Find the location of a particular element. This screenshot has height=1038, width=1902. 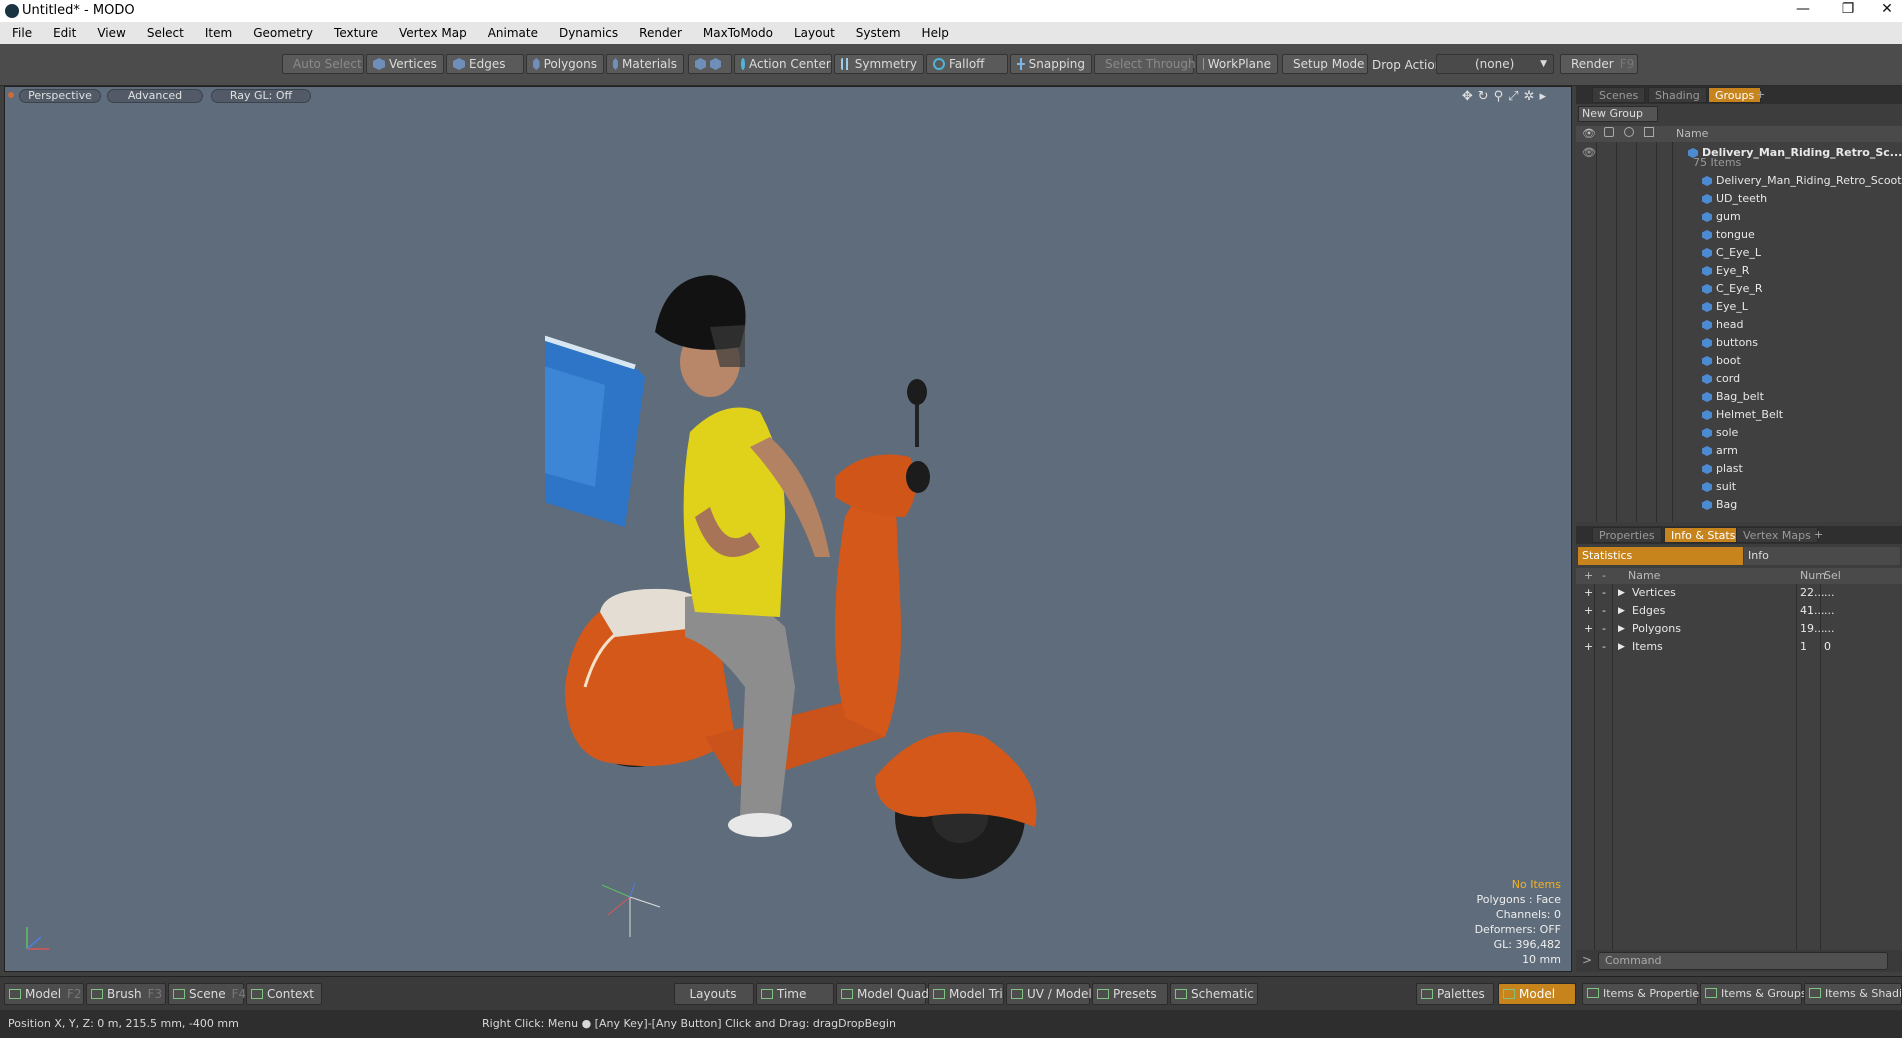

command-row: > Command is located at coordinates (1739, 961).